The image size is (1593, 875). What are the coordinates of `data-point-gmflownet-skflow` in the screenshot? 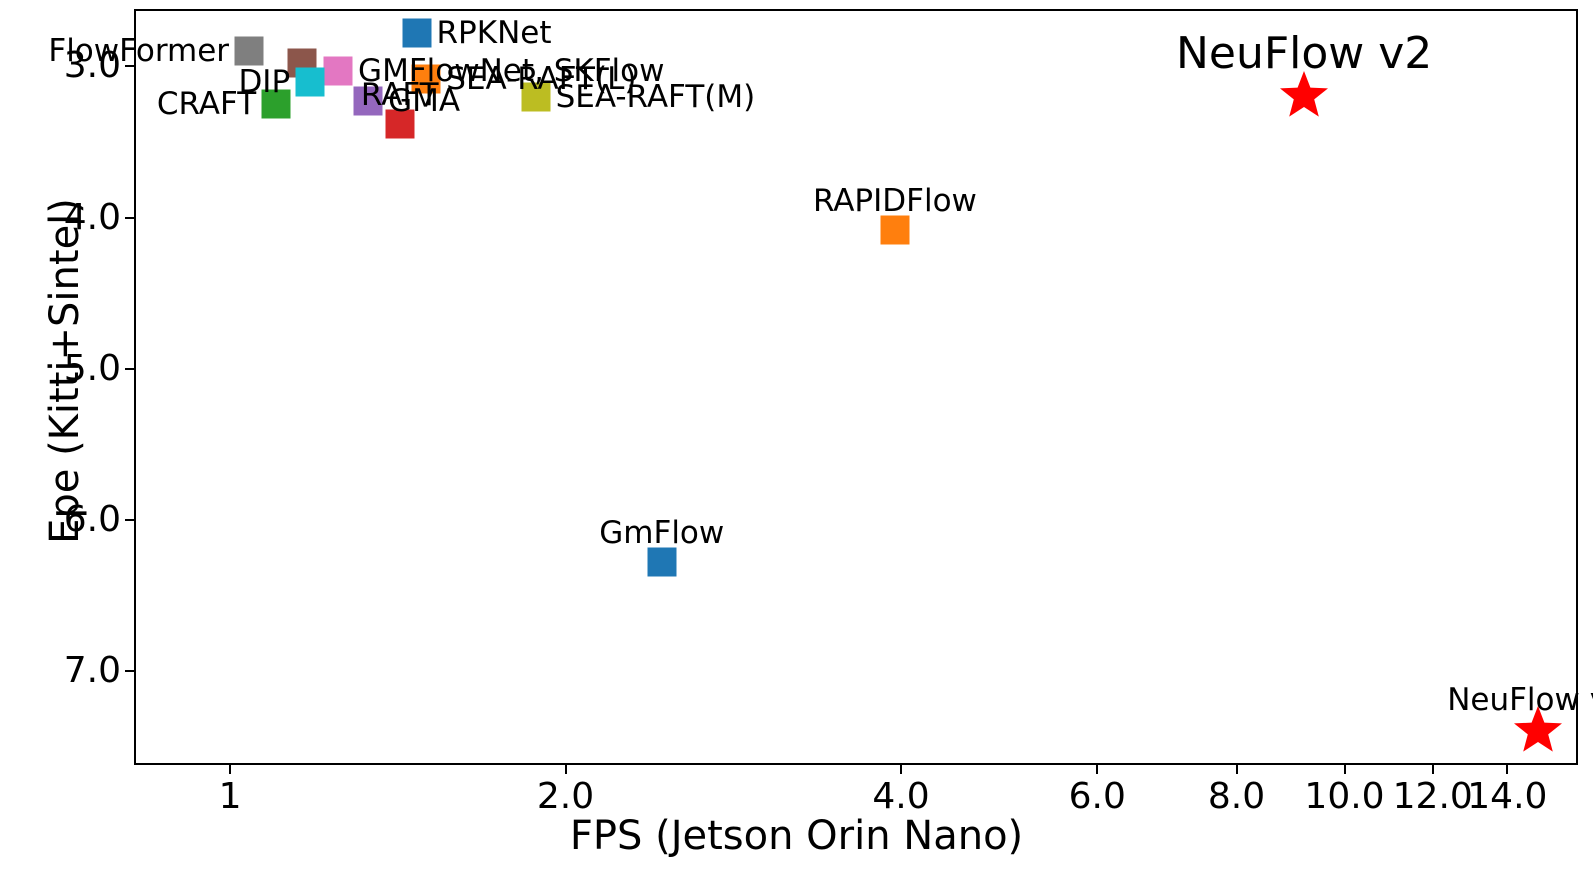 It's located at (338, 71).